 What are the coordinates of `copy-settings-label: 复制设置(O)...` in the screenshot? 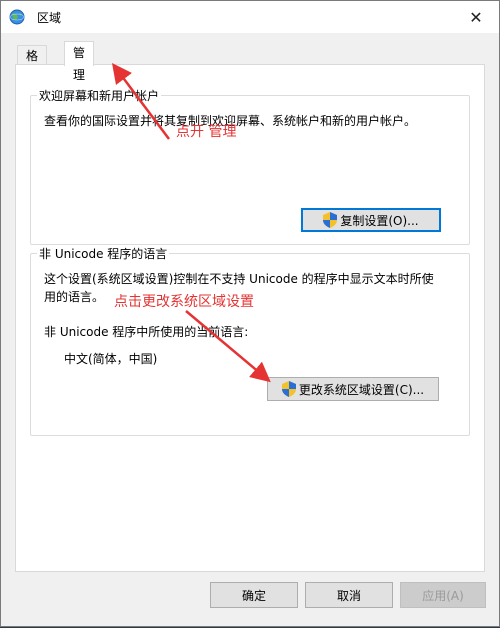 It's located at (379, 220).